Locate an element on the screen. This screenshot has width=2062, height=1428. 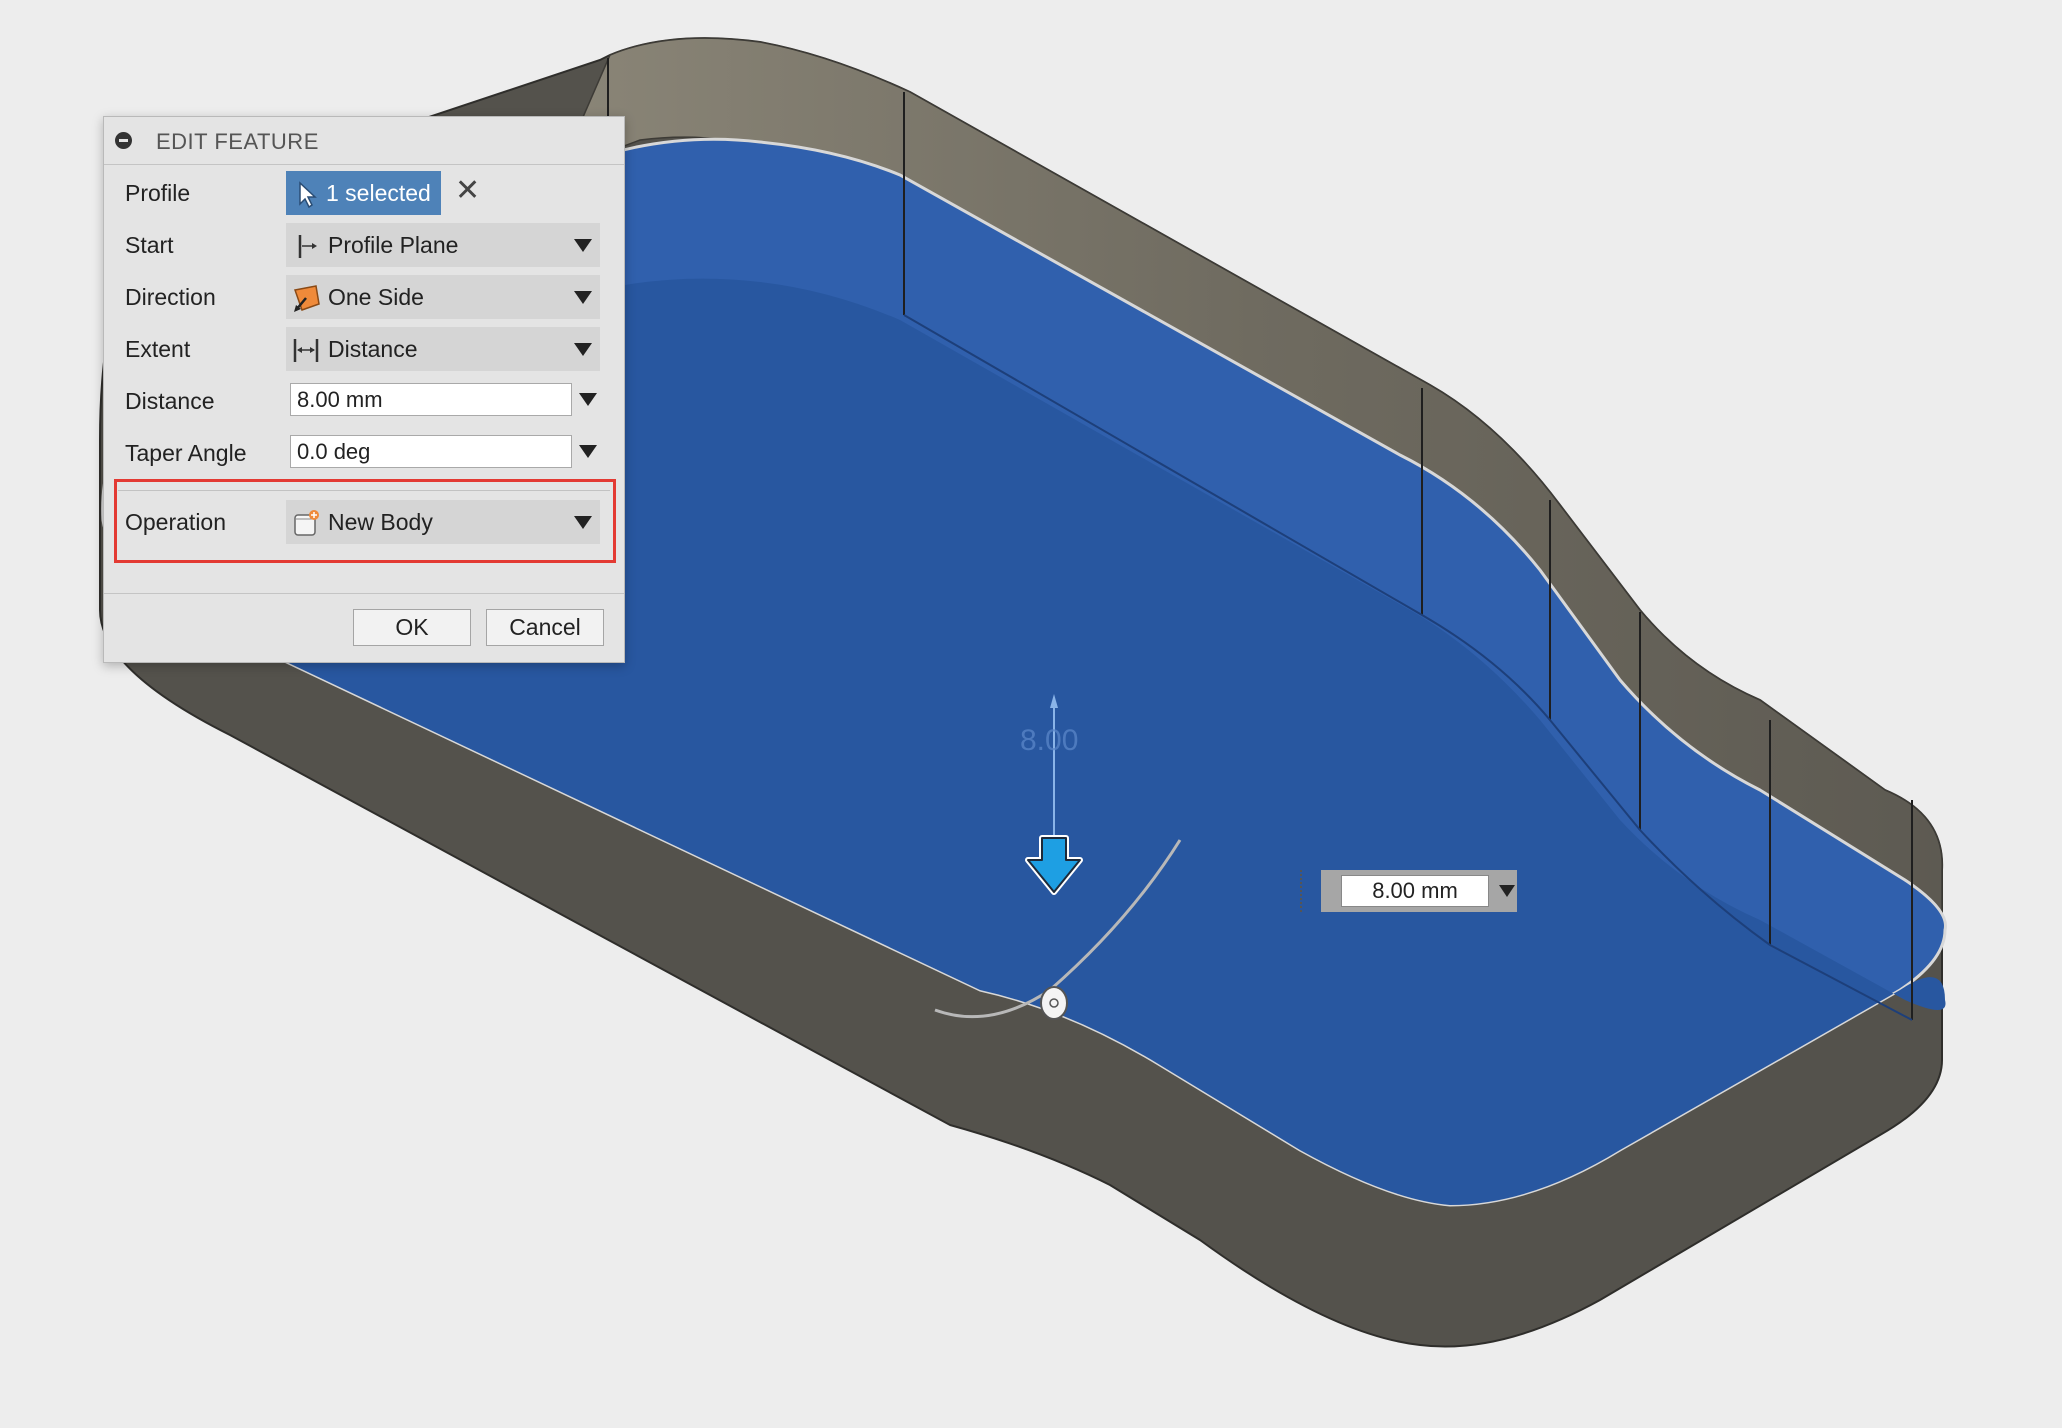
direction-value: One Side is located at coordinates (376, 297).